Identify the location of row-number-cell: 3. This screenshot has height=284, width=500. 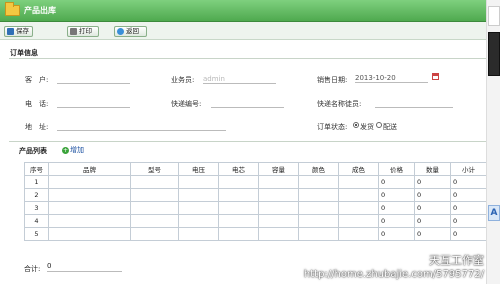
(36, 208).